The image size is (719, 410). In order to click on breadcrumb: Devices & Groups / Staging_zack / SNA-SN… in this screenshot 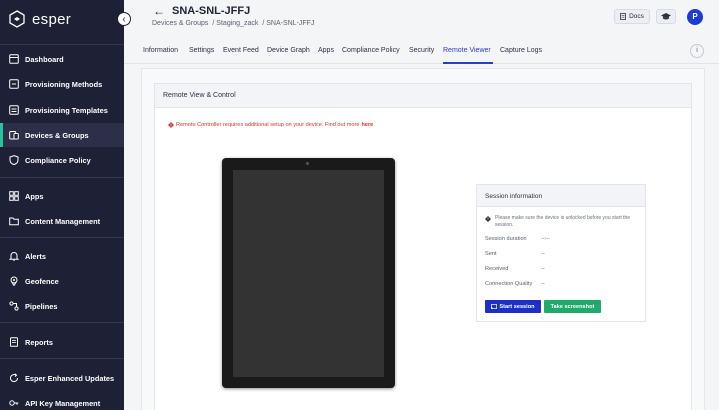, I will do `click(233, 23)`.